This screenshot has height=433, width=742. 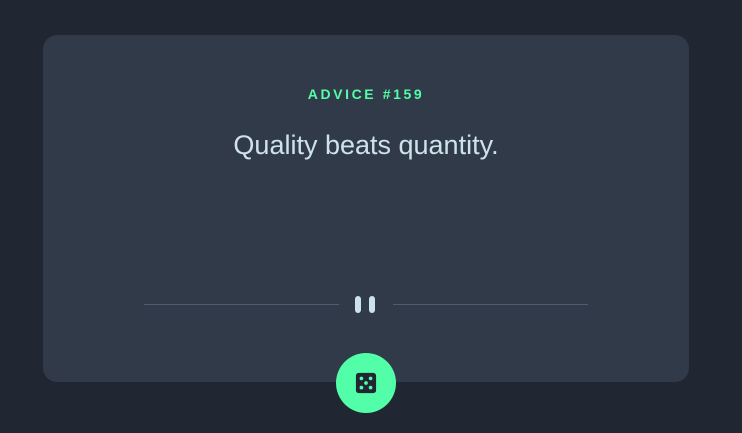 What do you see at coordinates (241, 304) in the screenshot?
I see `divider-line-left` at bounding box center [241, 304].